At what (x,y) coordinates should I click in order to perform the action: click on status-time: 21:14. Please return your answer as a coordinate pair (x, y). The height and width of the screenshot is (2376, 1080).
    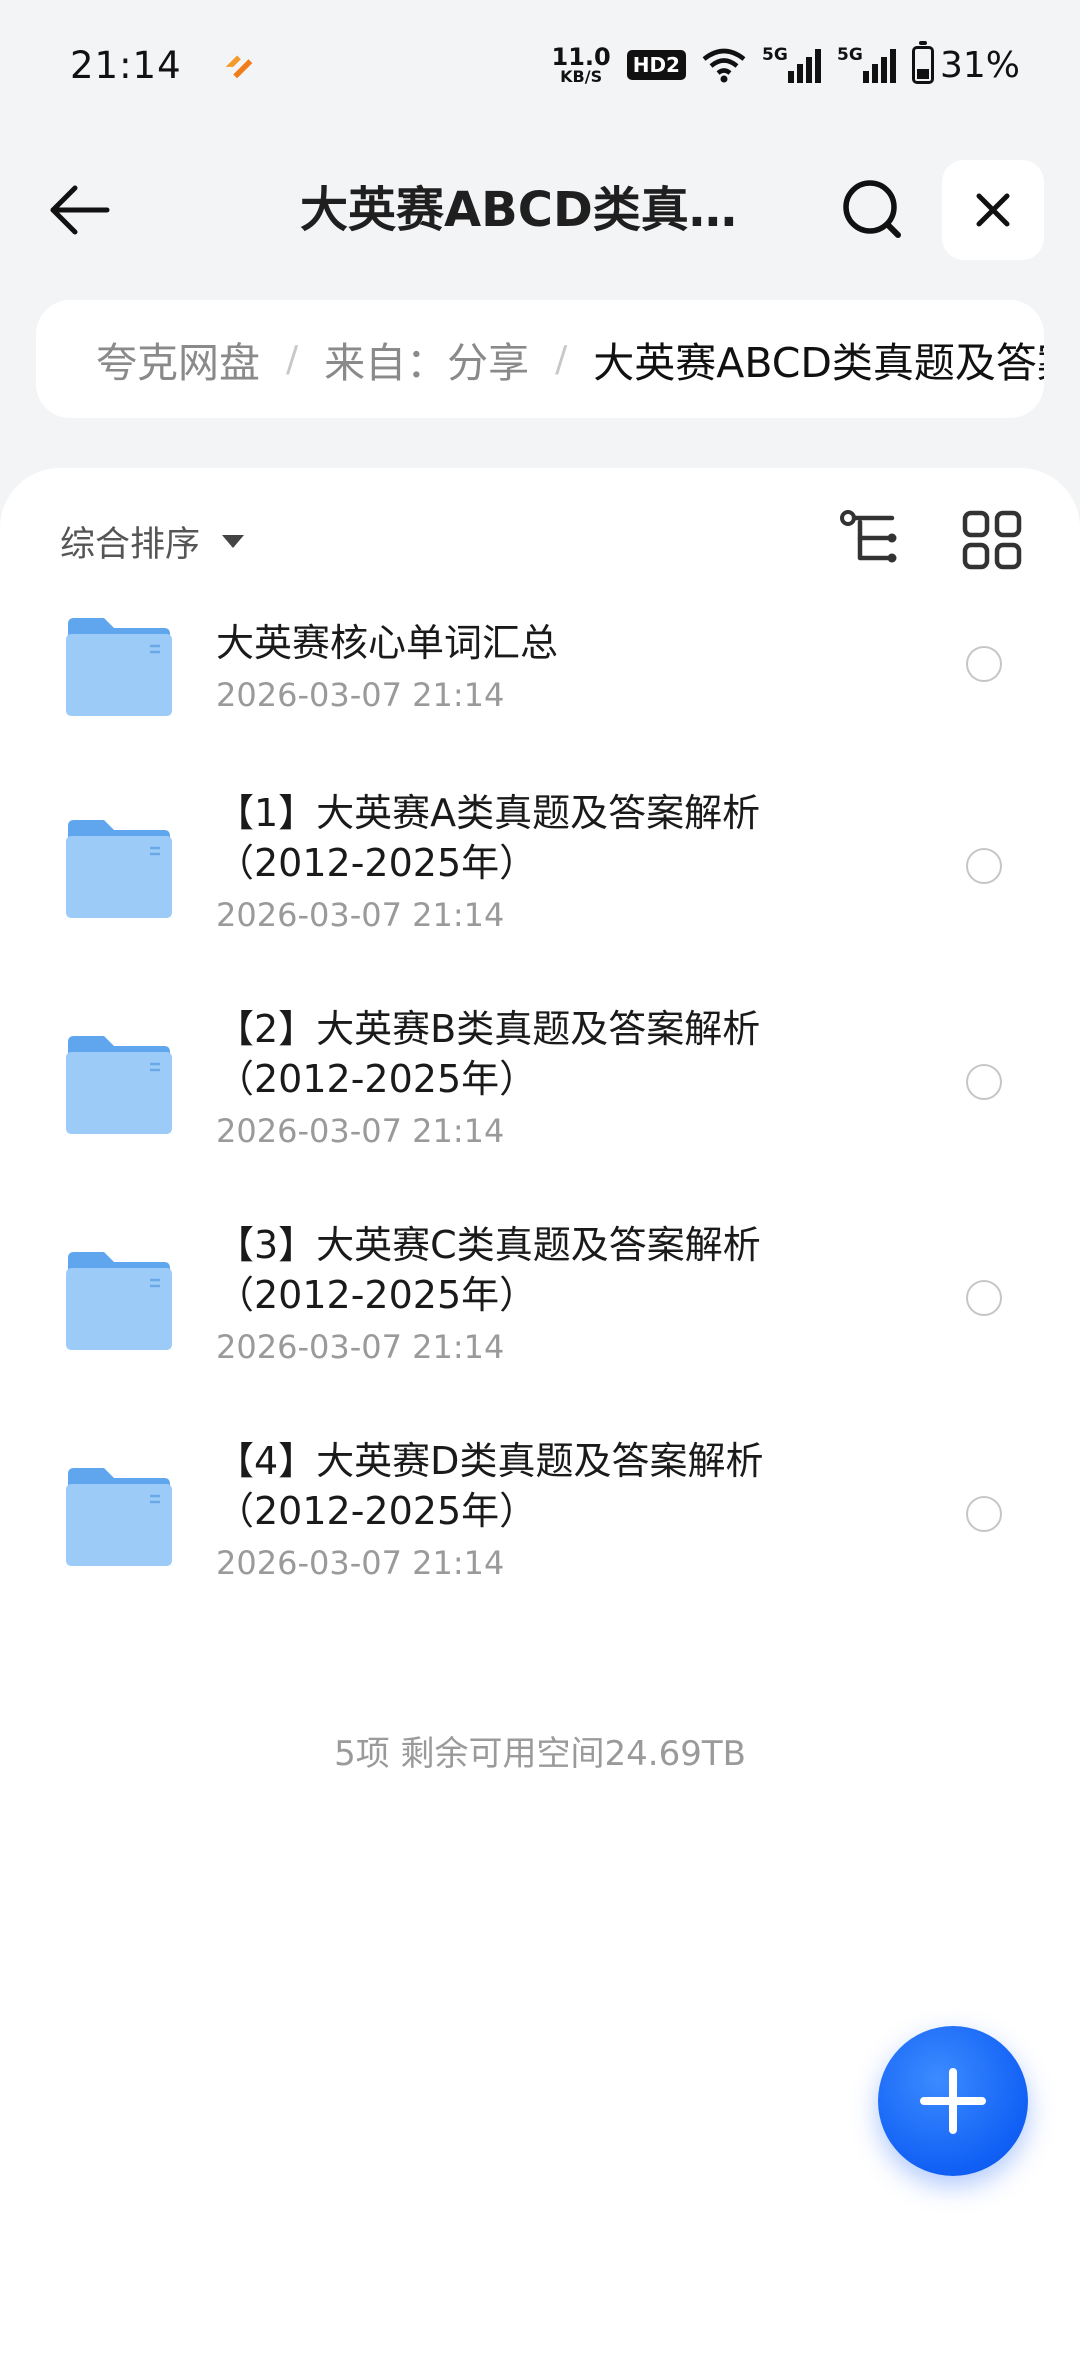
    Looking at the image, I should click on (126, 65).